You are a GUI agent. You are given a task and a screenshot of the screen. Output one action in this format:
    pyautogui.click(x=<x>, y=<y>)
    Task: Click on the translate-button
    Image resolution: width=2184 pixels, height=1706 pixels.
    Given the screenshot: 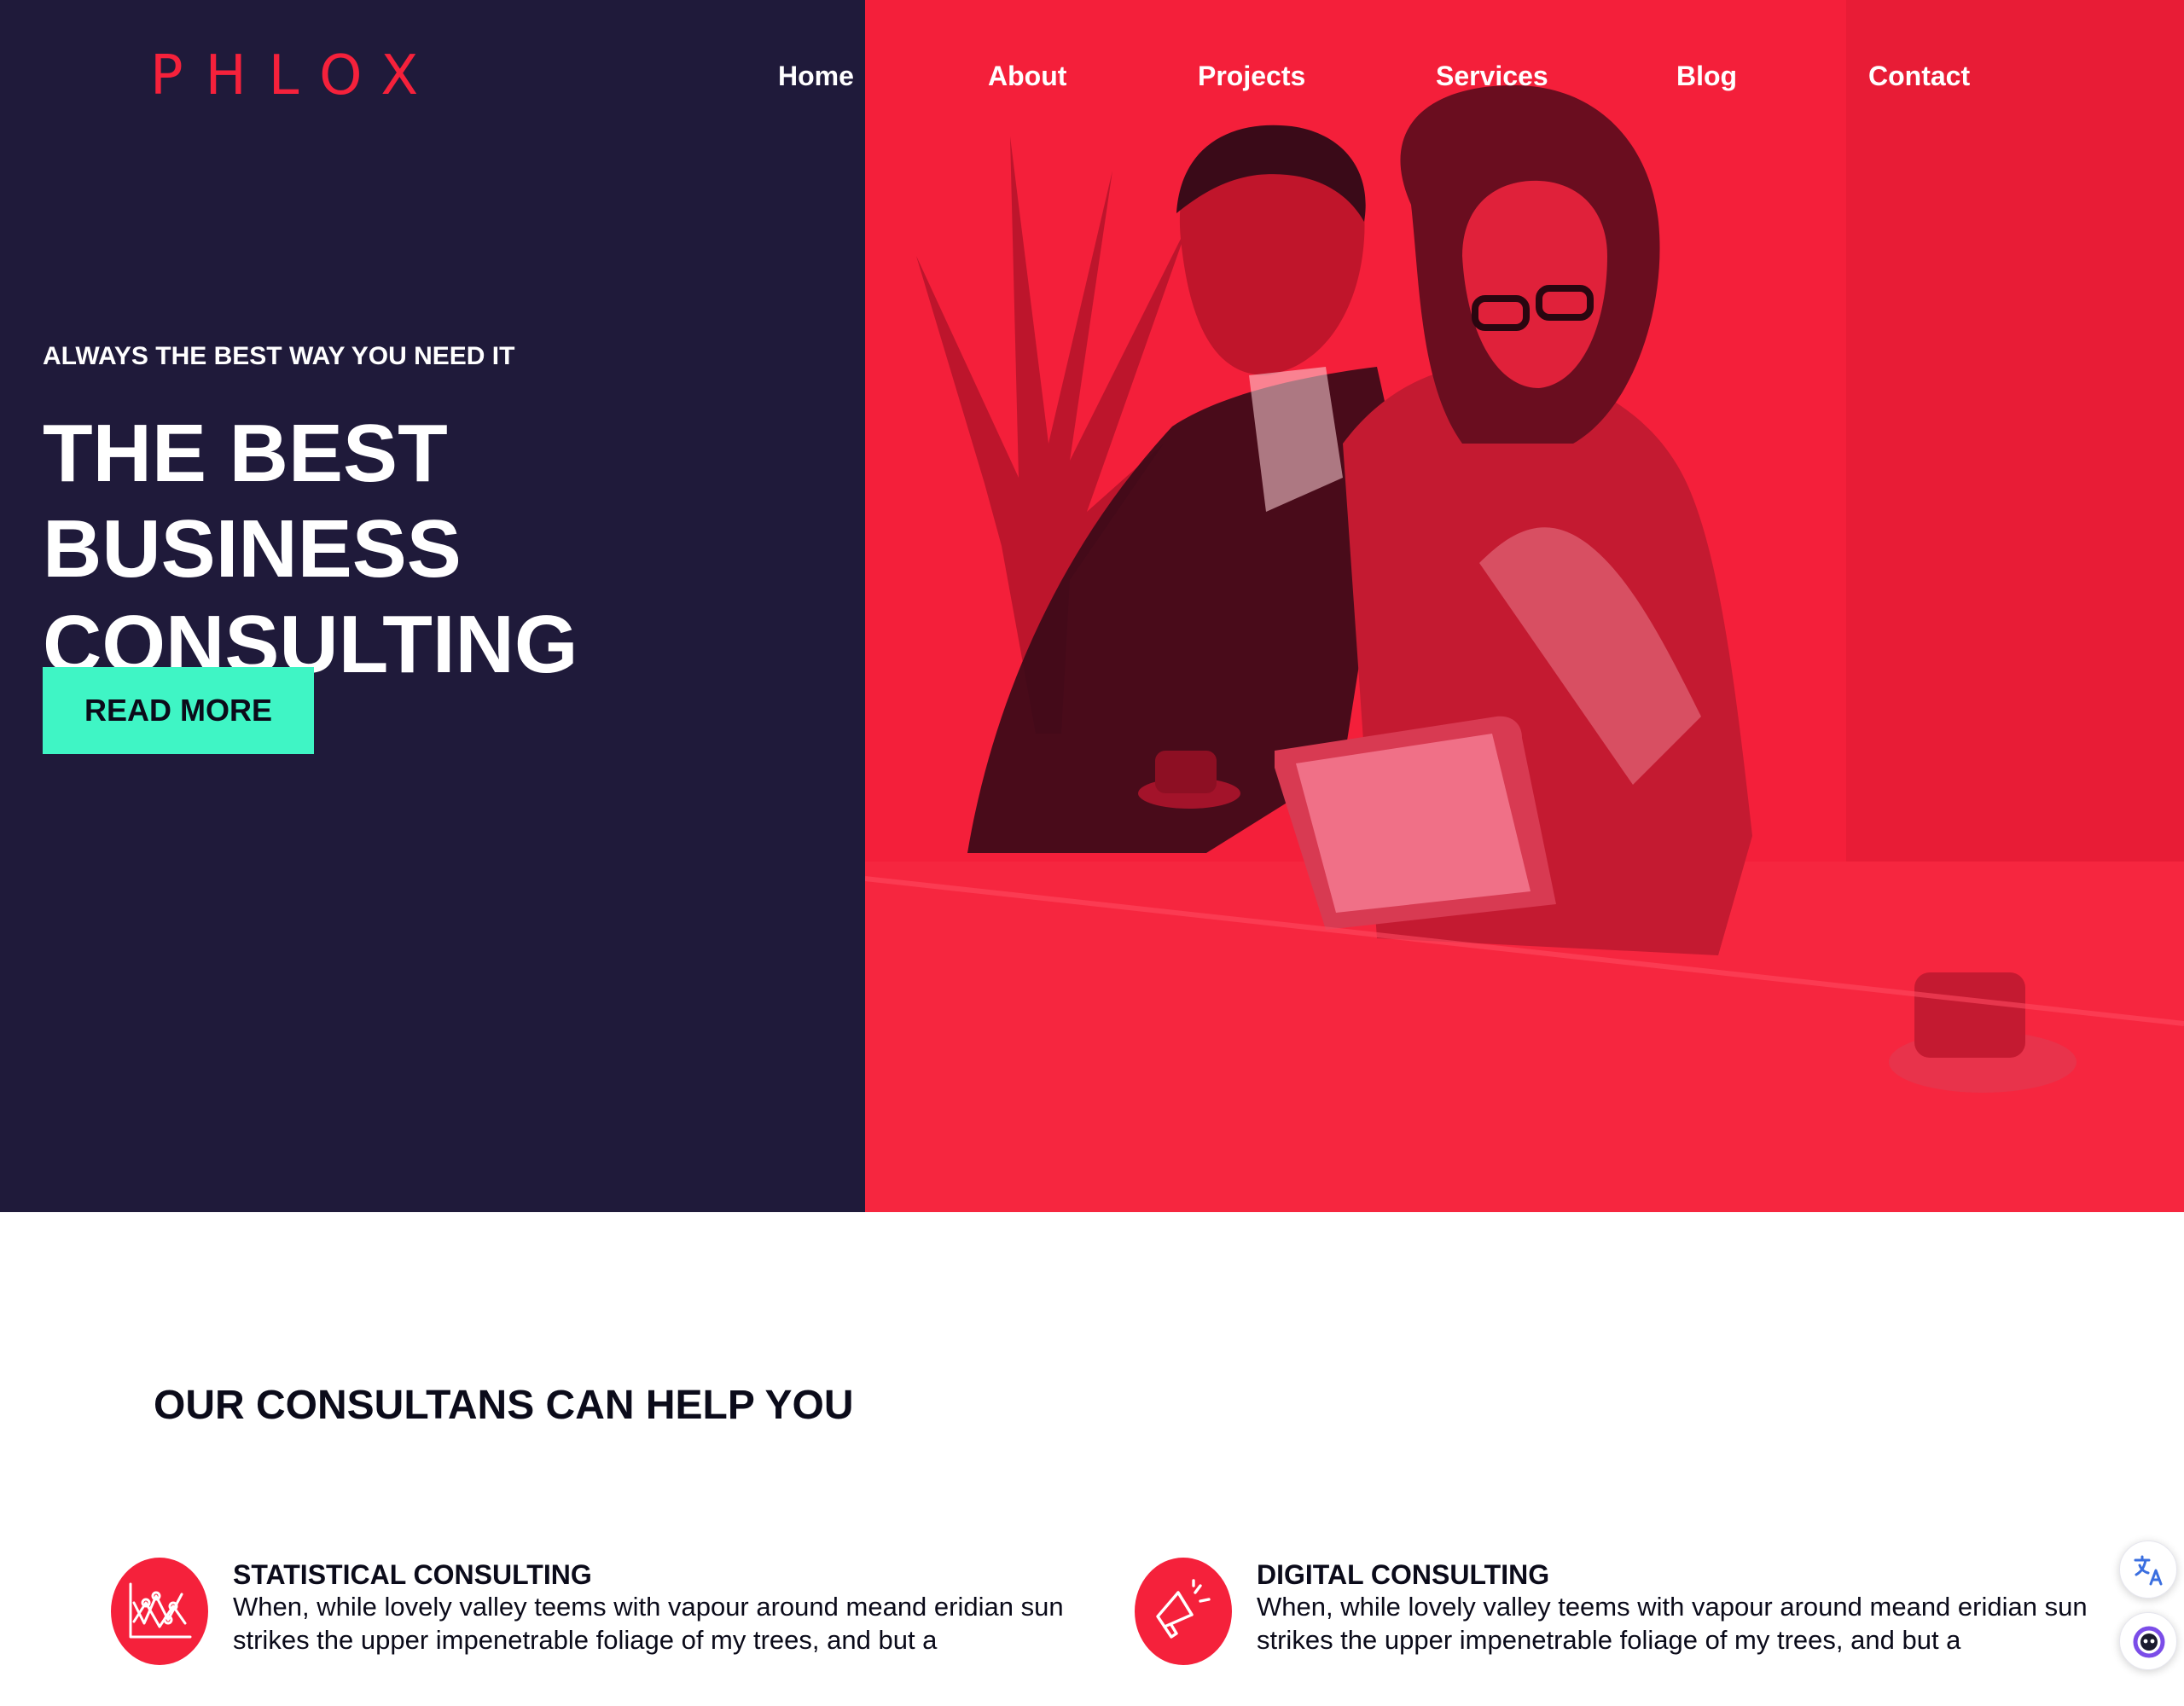 What is the action you would take?
    pyautogui.click(x=2148, y=1570)
    